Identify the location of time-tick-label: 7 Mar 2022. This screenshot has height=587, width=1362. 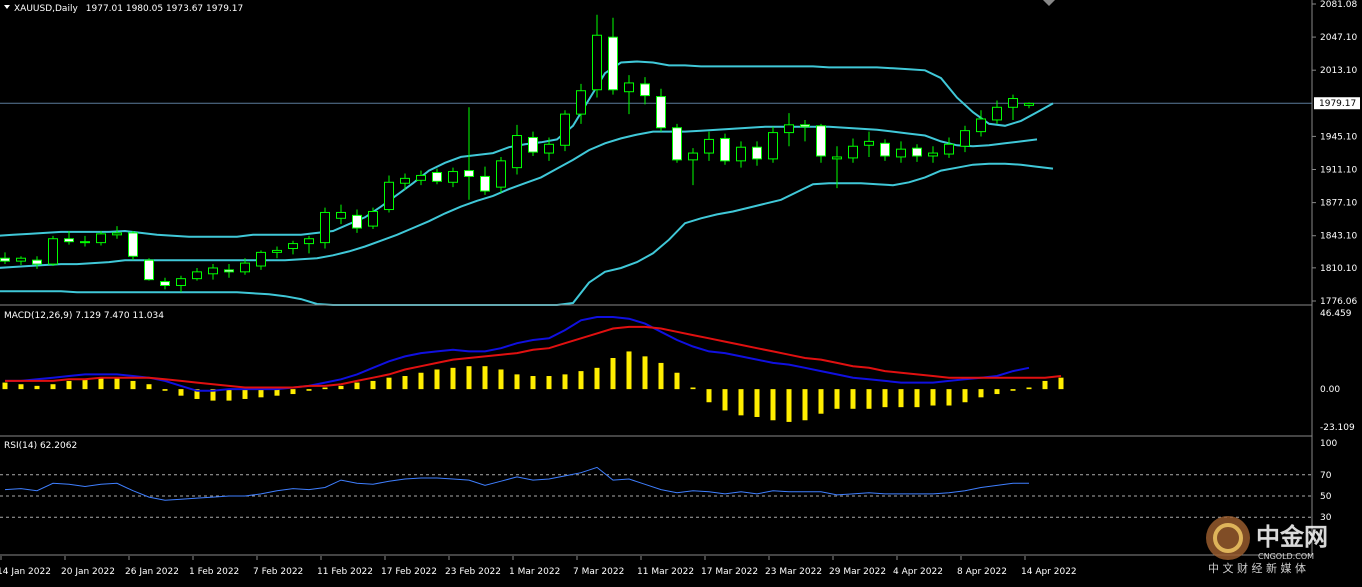
(598, 572).